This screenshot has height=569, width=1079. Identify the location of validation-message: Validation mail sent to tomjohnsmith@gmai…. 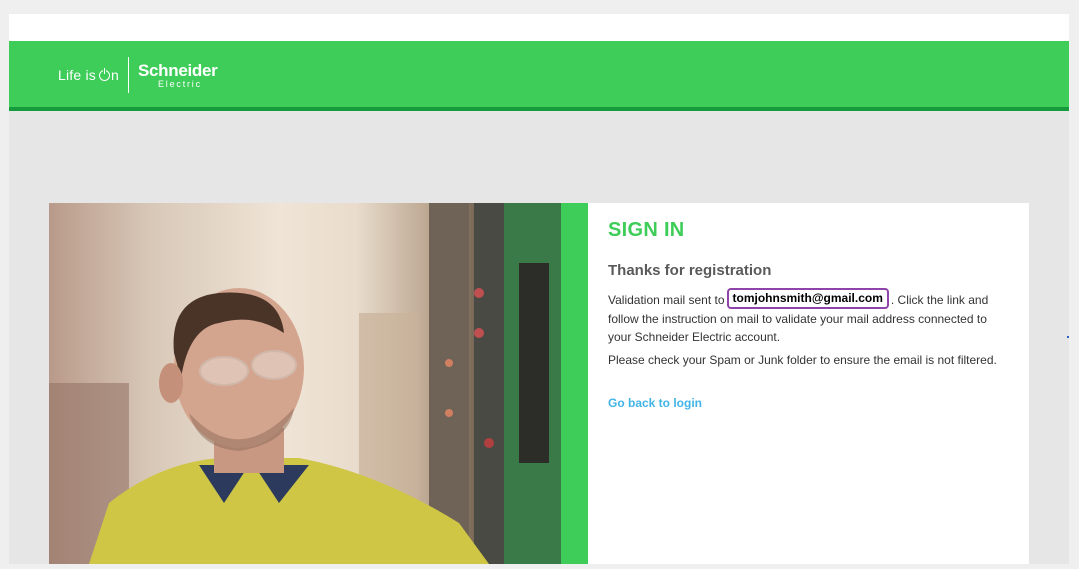
(810, 317).